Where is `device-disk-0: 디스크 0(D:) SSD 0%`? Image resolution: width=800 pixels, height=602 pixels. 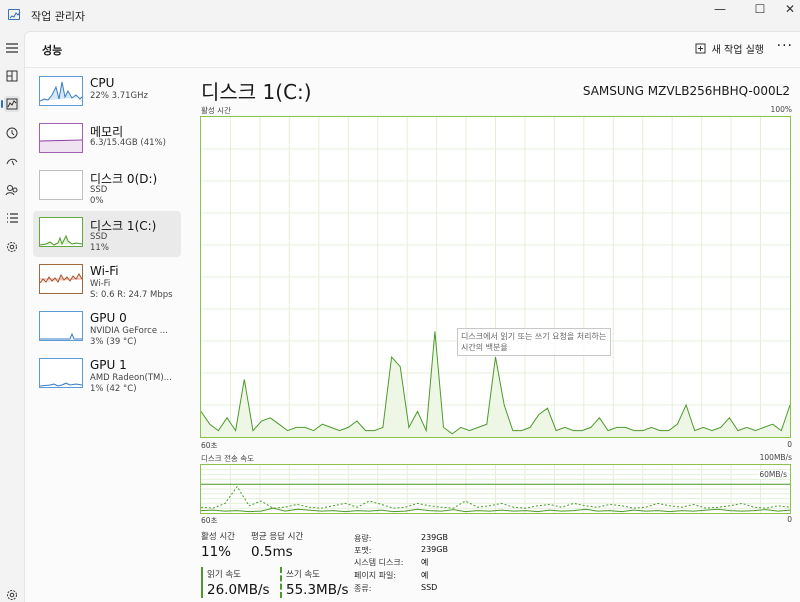
device-disk-0: 디스크 0(D:) SSD 0% is located at coordinates (107, 187).